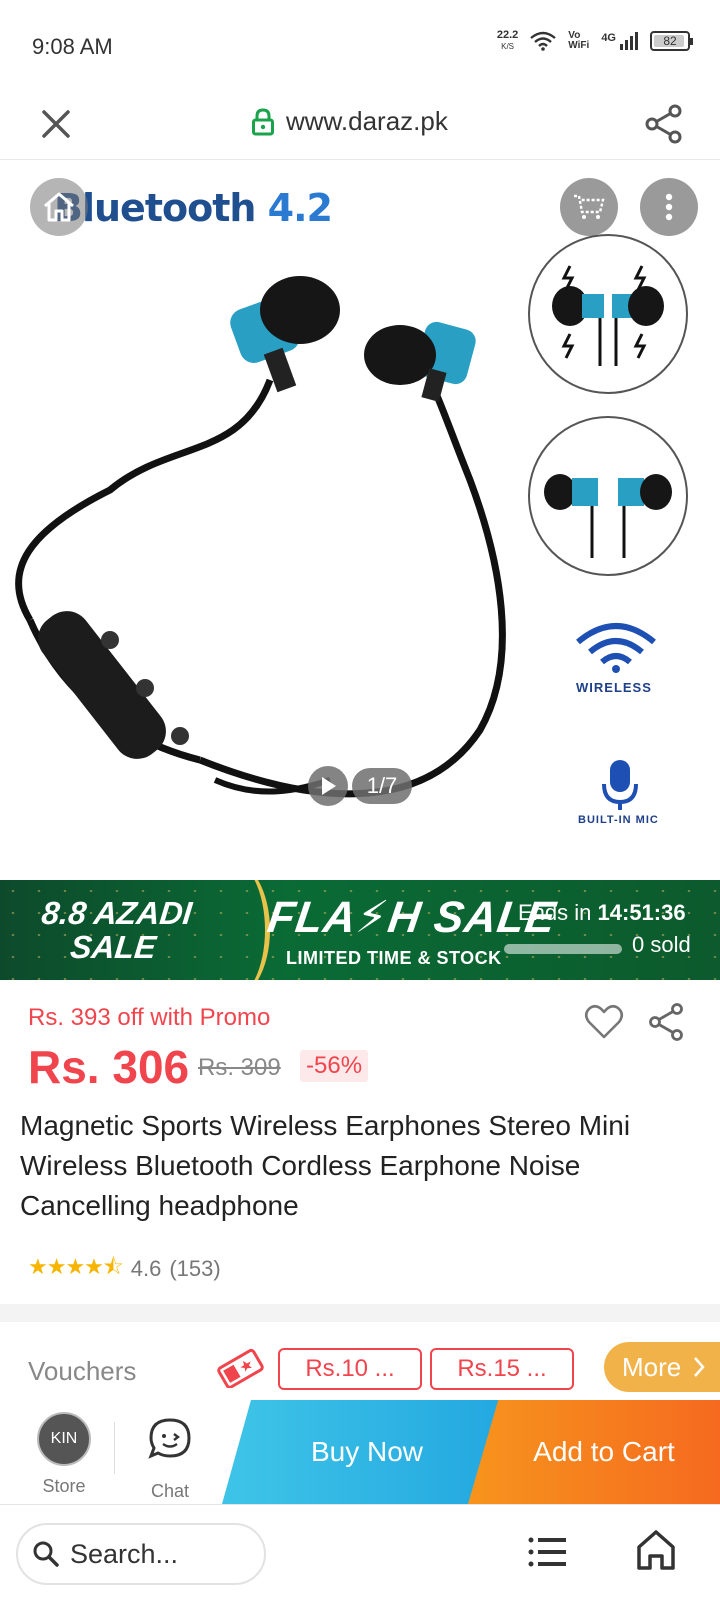  Describe the element at coordinates (508, 46) in the screenshot. I see `network-speed-unit: K/S` at that location.